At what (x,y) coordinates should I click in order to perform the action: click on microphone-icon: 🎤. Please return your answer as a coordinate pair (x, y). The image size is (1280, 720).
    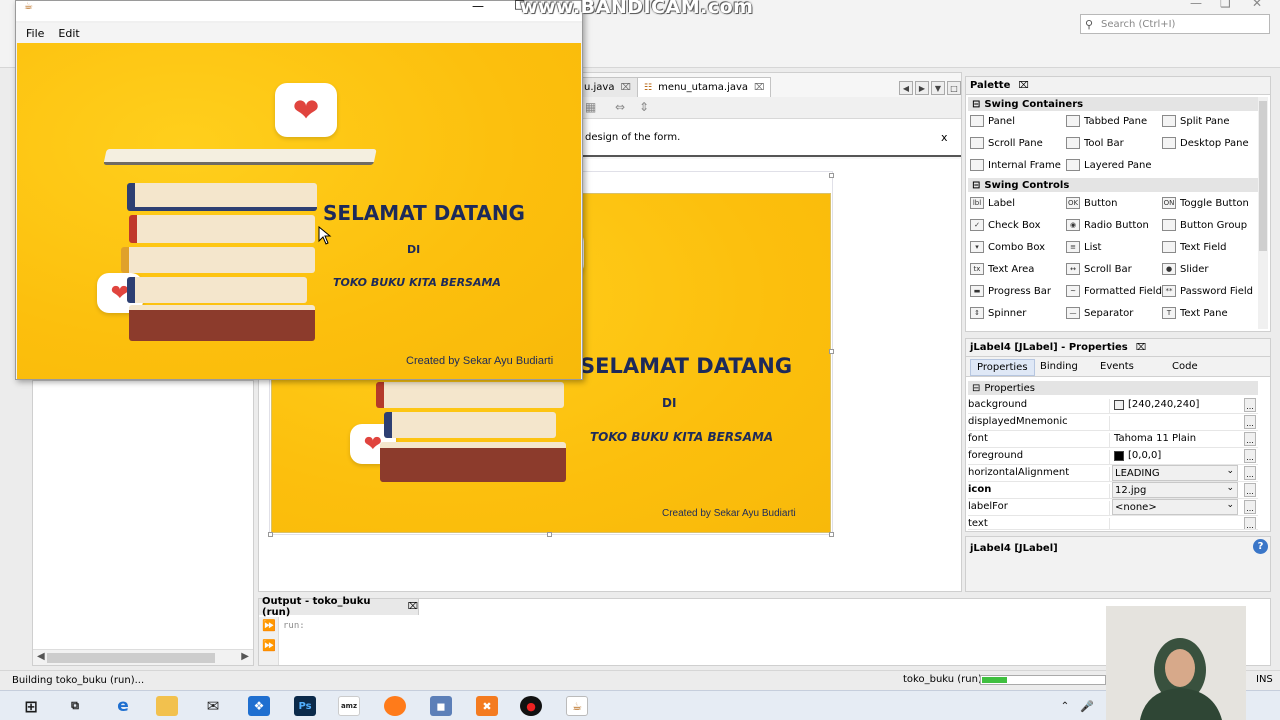
    Looking at the image, I should click on (1087, 706).